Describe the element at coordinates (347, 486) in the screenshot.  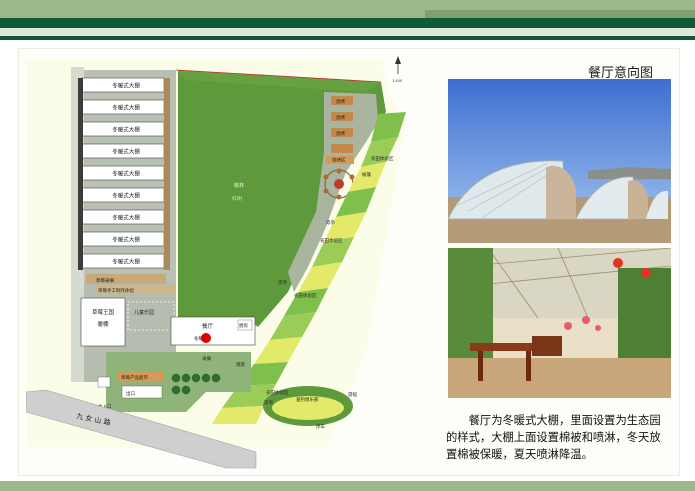
I see `footer-band` at that location.